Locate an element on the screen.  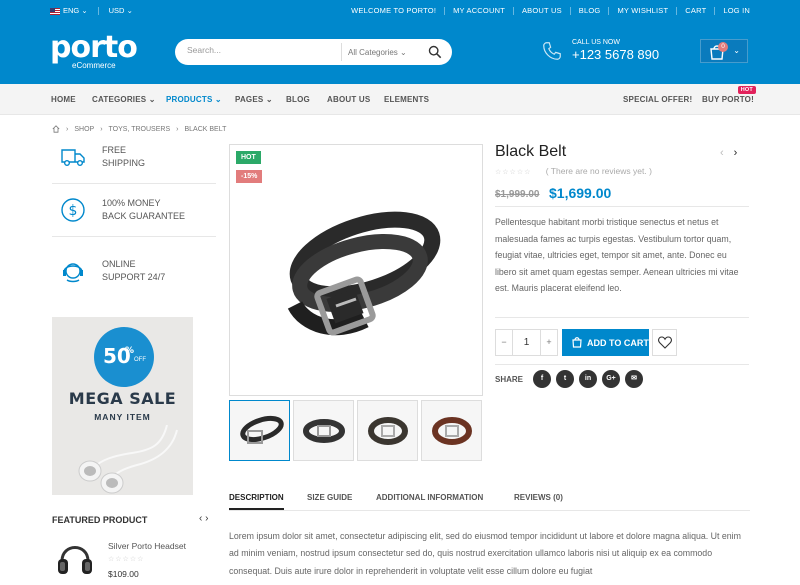
banner-title: MEGA SALE is located at coordinates (122, 398).